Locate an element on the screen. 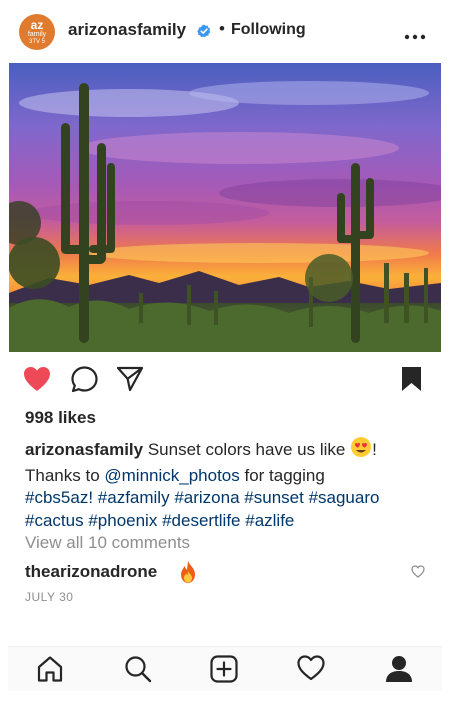 This screenshot has height=712, width=450. avatar-text-channel: 3TV 5 is located at coordinates (36, 42).